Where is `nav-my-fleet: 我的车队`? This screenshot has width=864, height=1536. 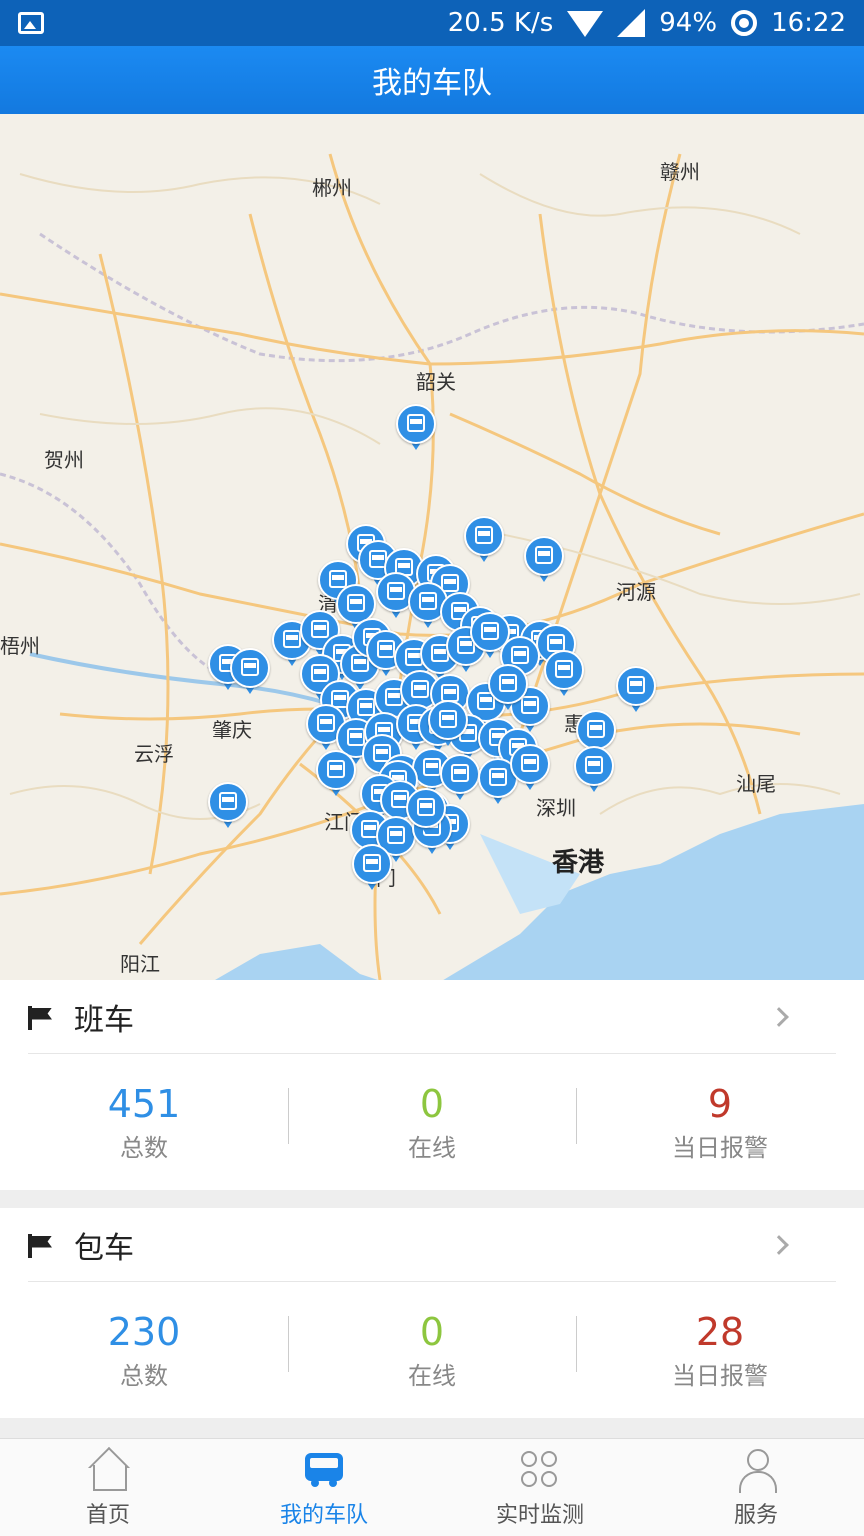 nav-my-fleet: 我的车队 is located at coordinates (324, 1487).